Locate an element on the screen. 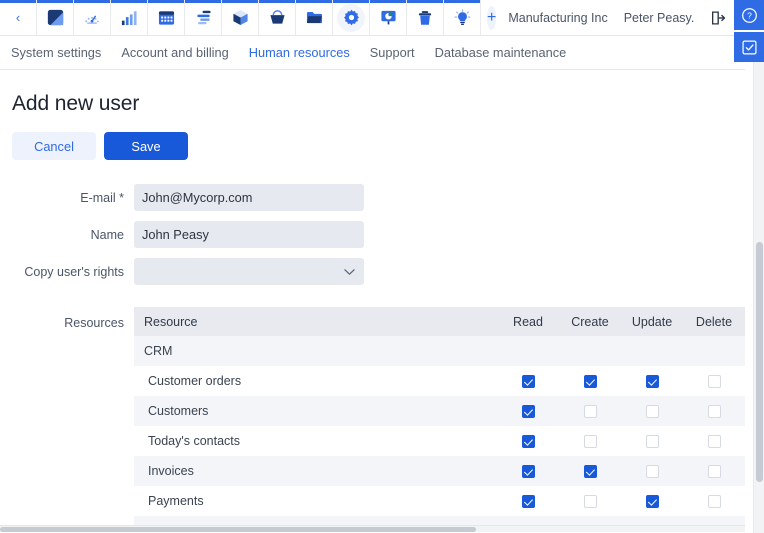  table-header-row: Resource Read Create Update Delete is located at coordinates (439, 321).